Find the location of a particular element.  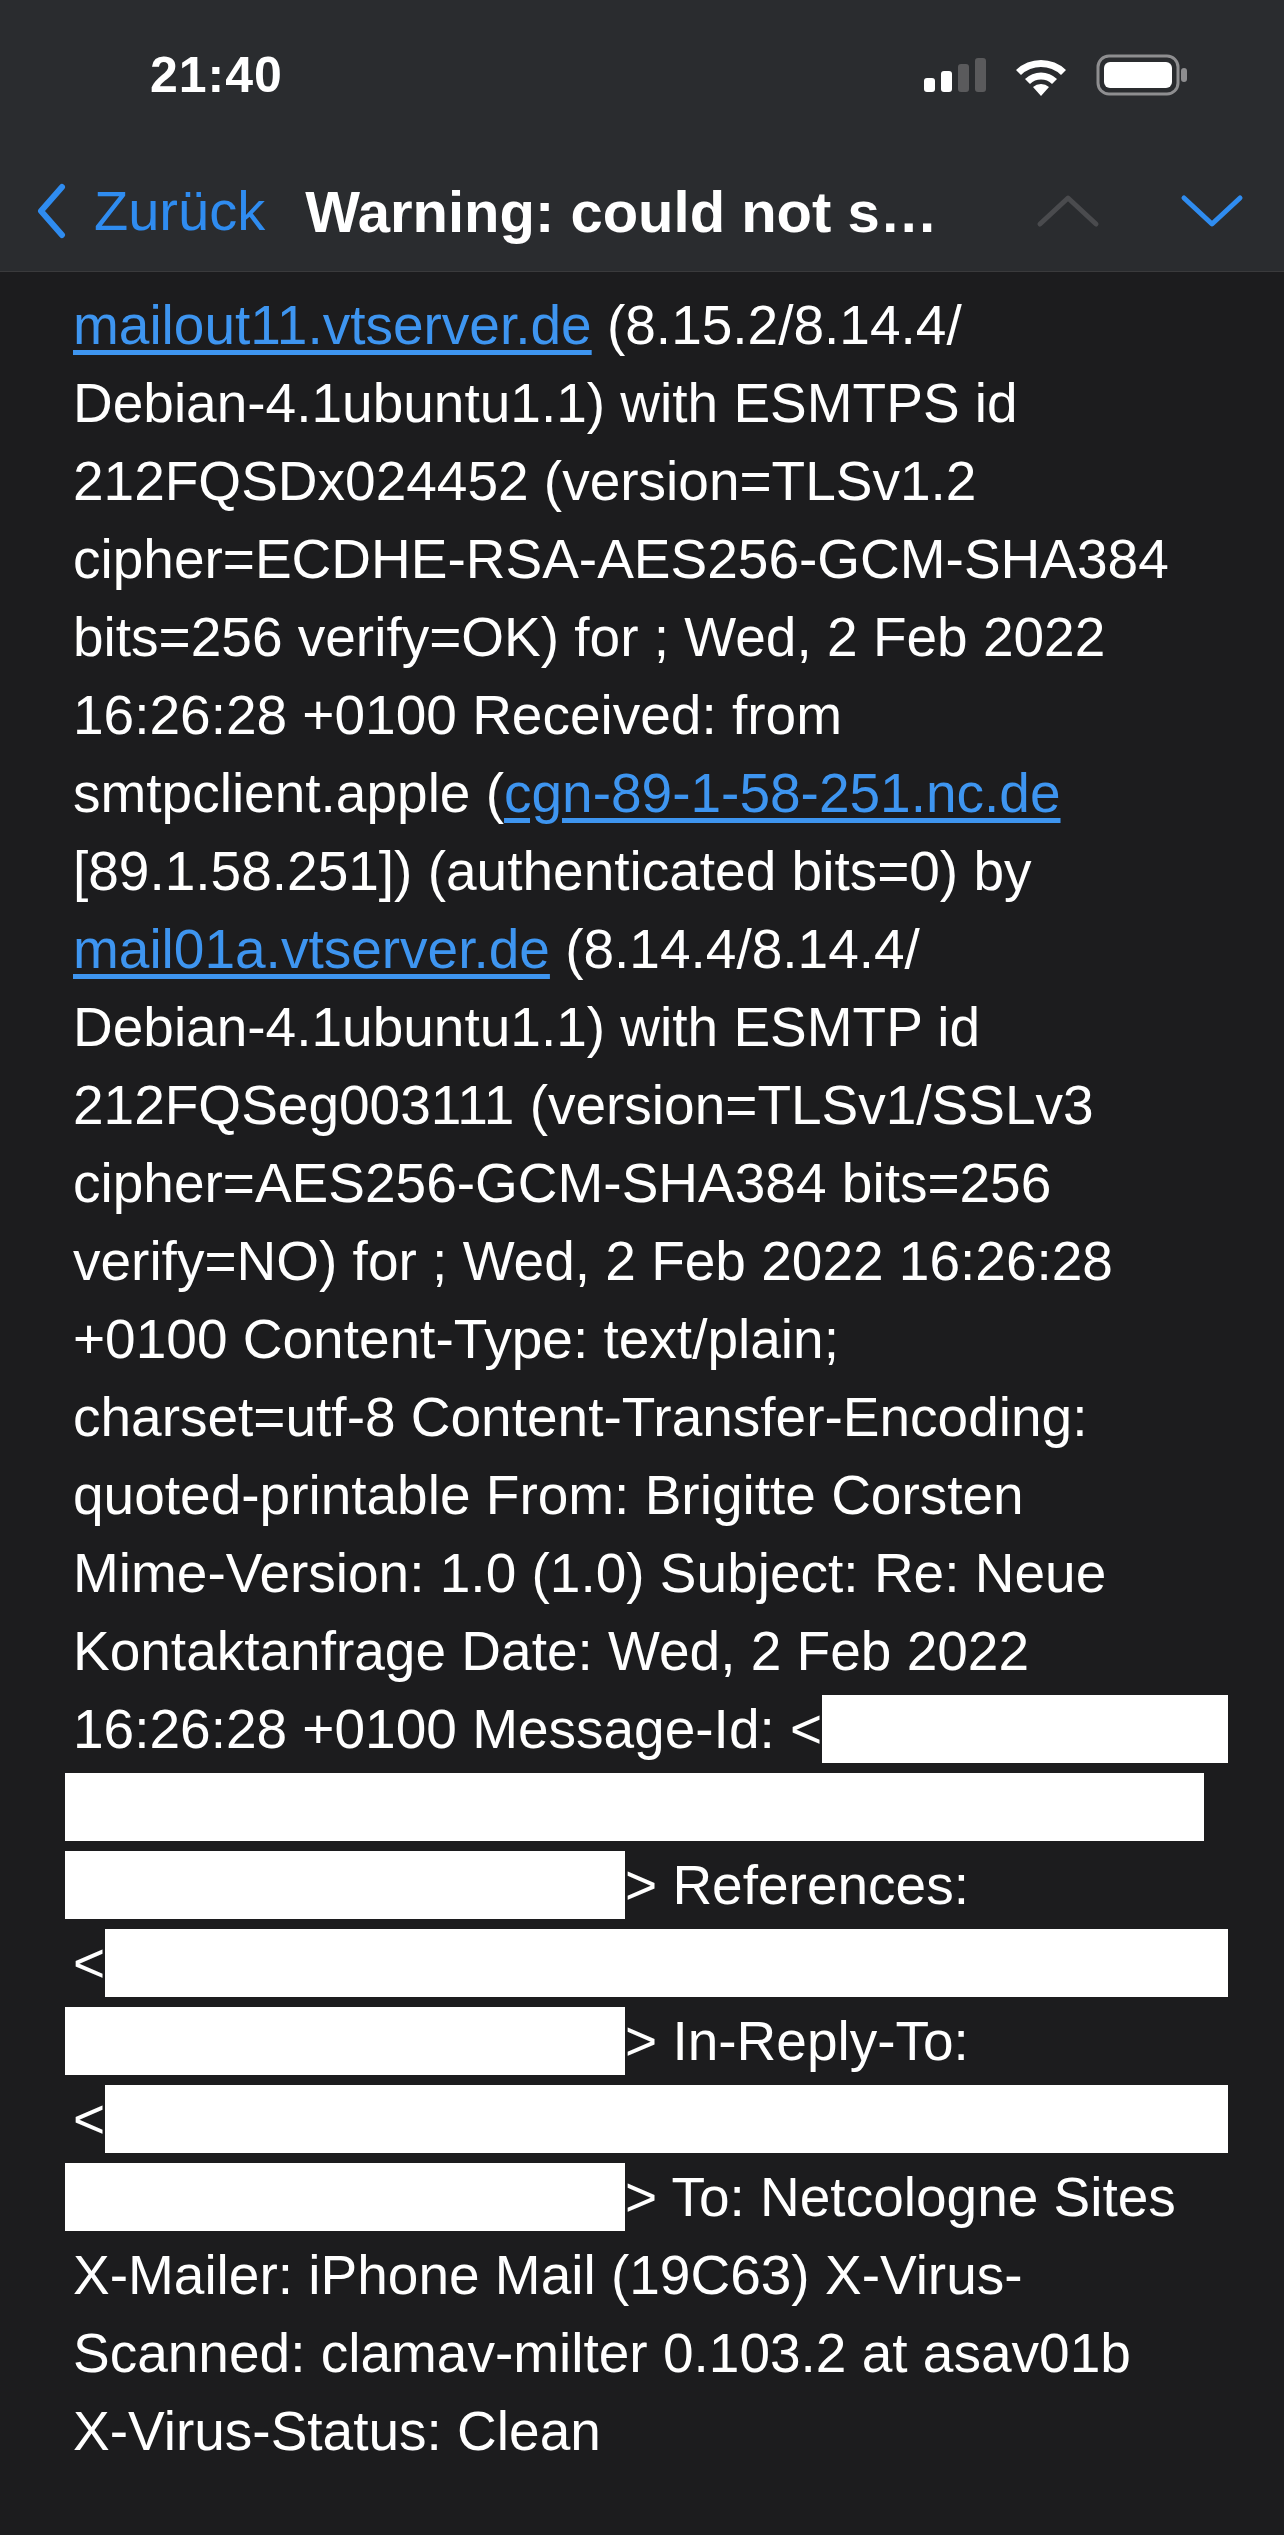

back-chevron-icon is located at coordinates (51, 211).